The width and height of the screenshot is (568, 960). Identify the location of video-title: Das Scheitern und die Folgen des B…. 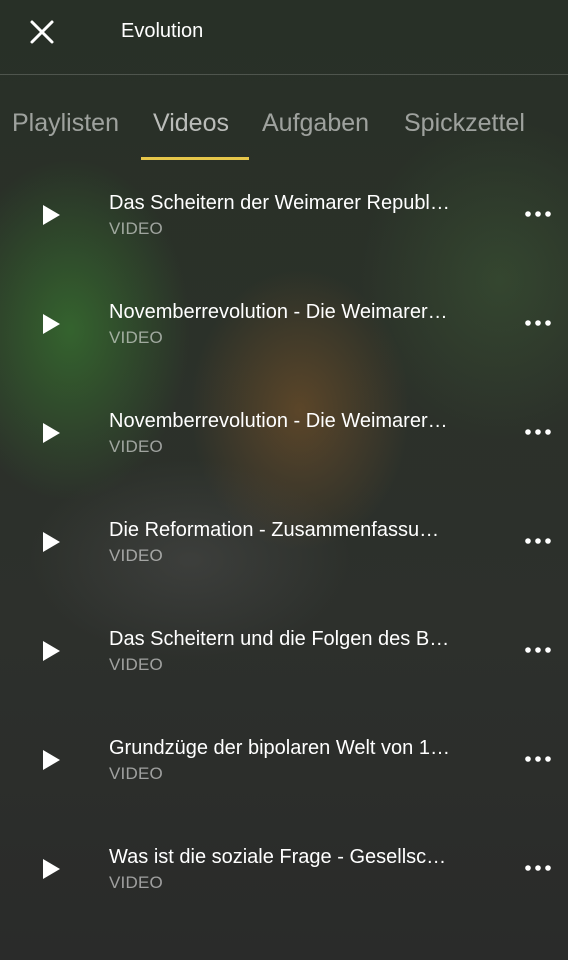
(279, 639).